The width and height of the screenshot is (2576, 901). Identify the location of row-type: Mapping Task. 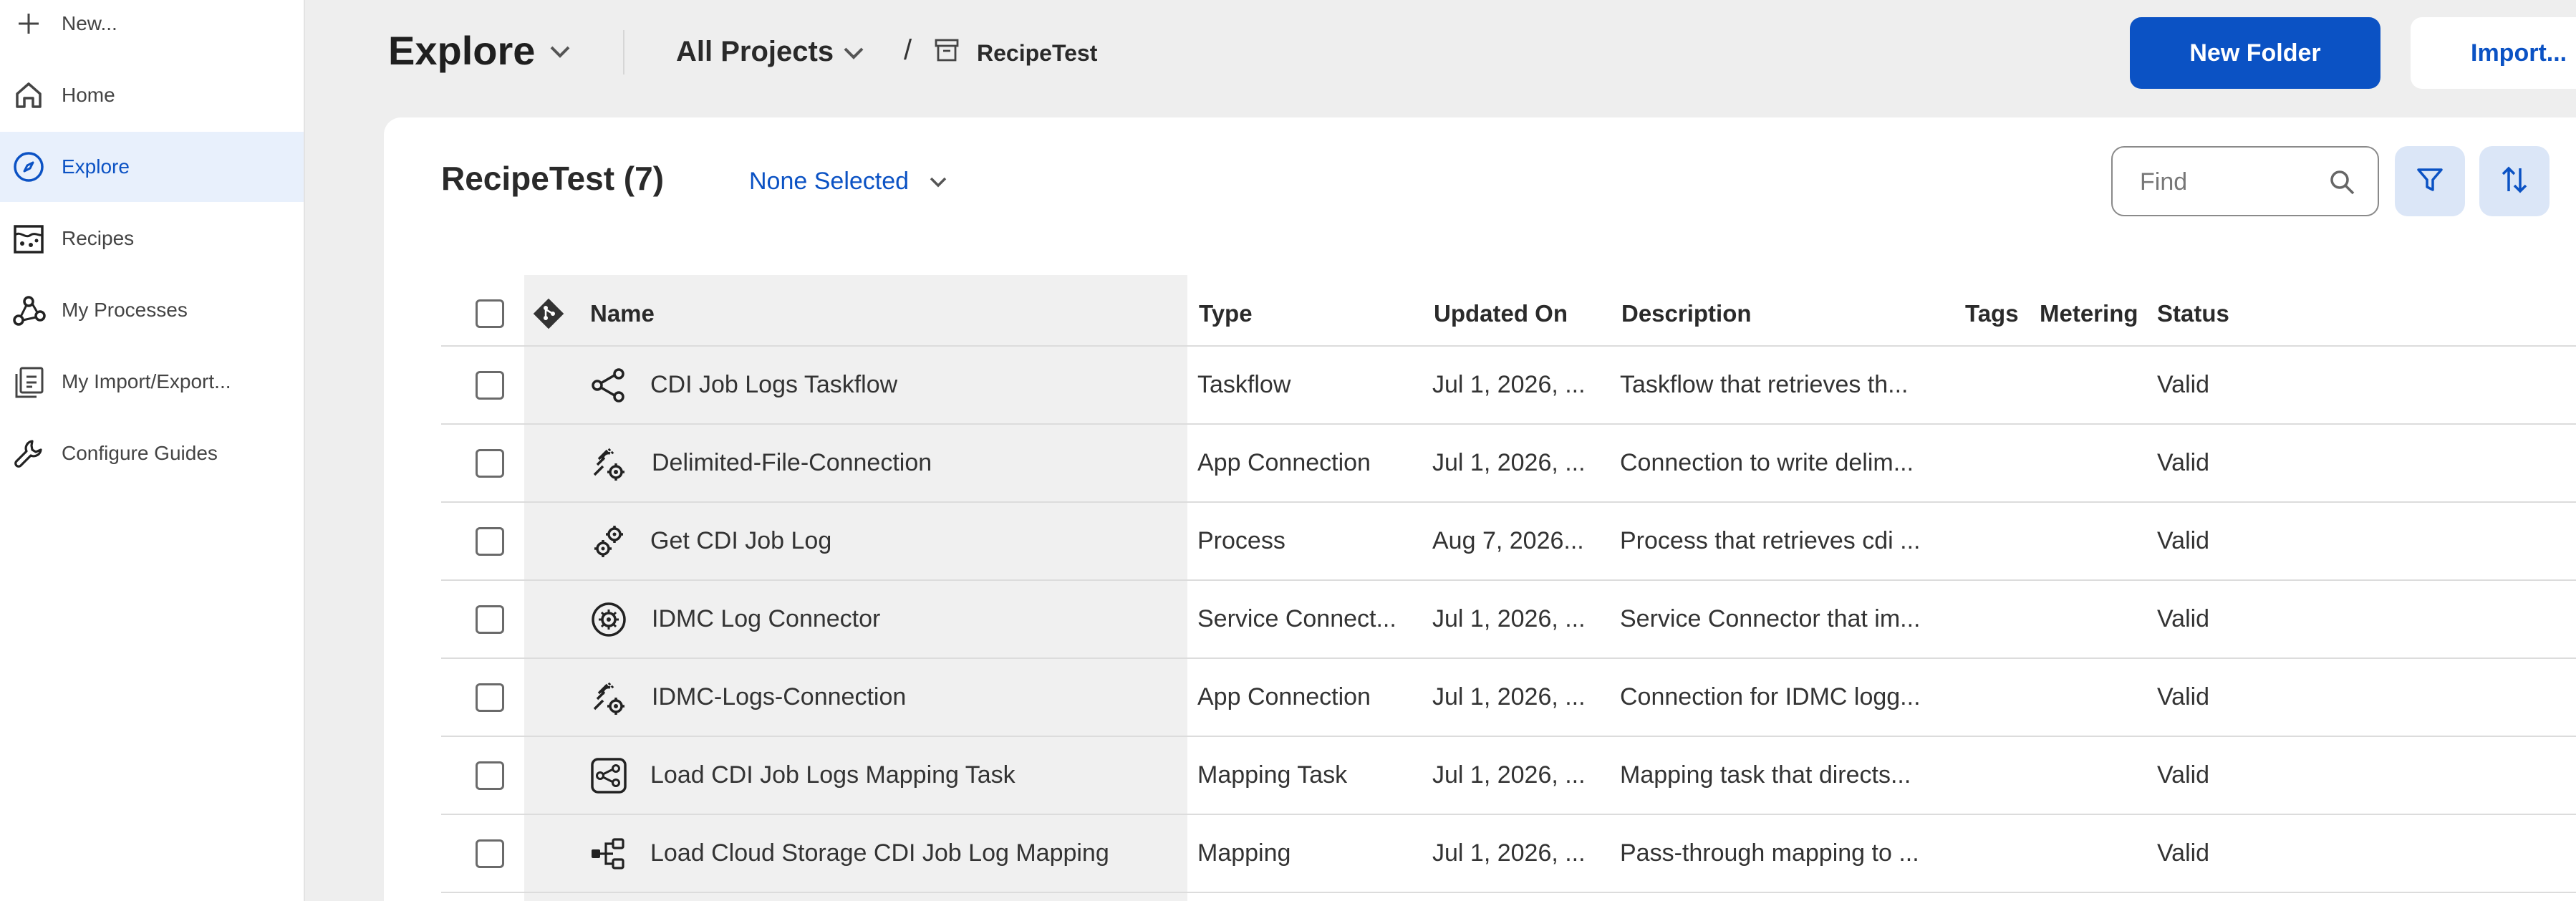
(1272, 775).